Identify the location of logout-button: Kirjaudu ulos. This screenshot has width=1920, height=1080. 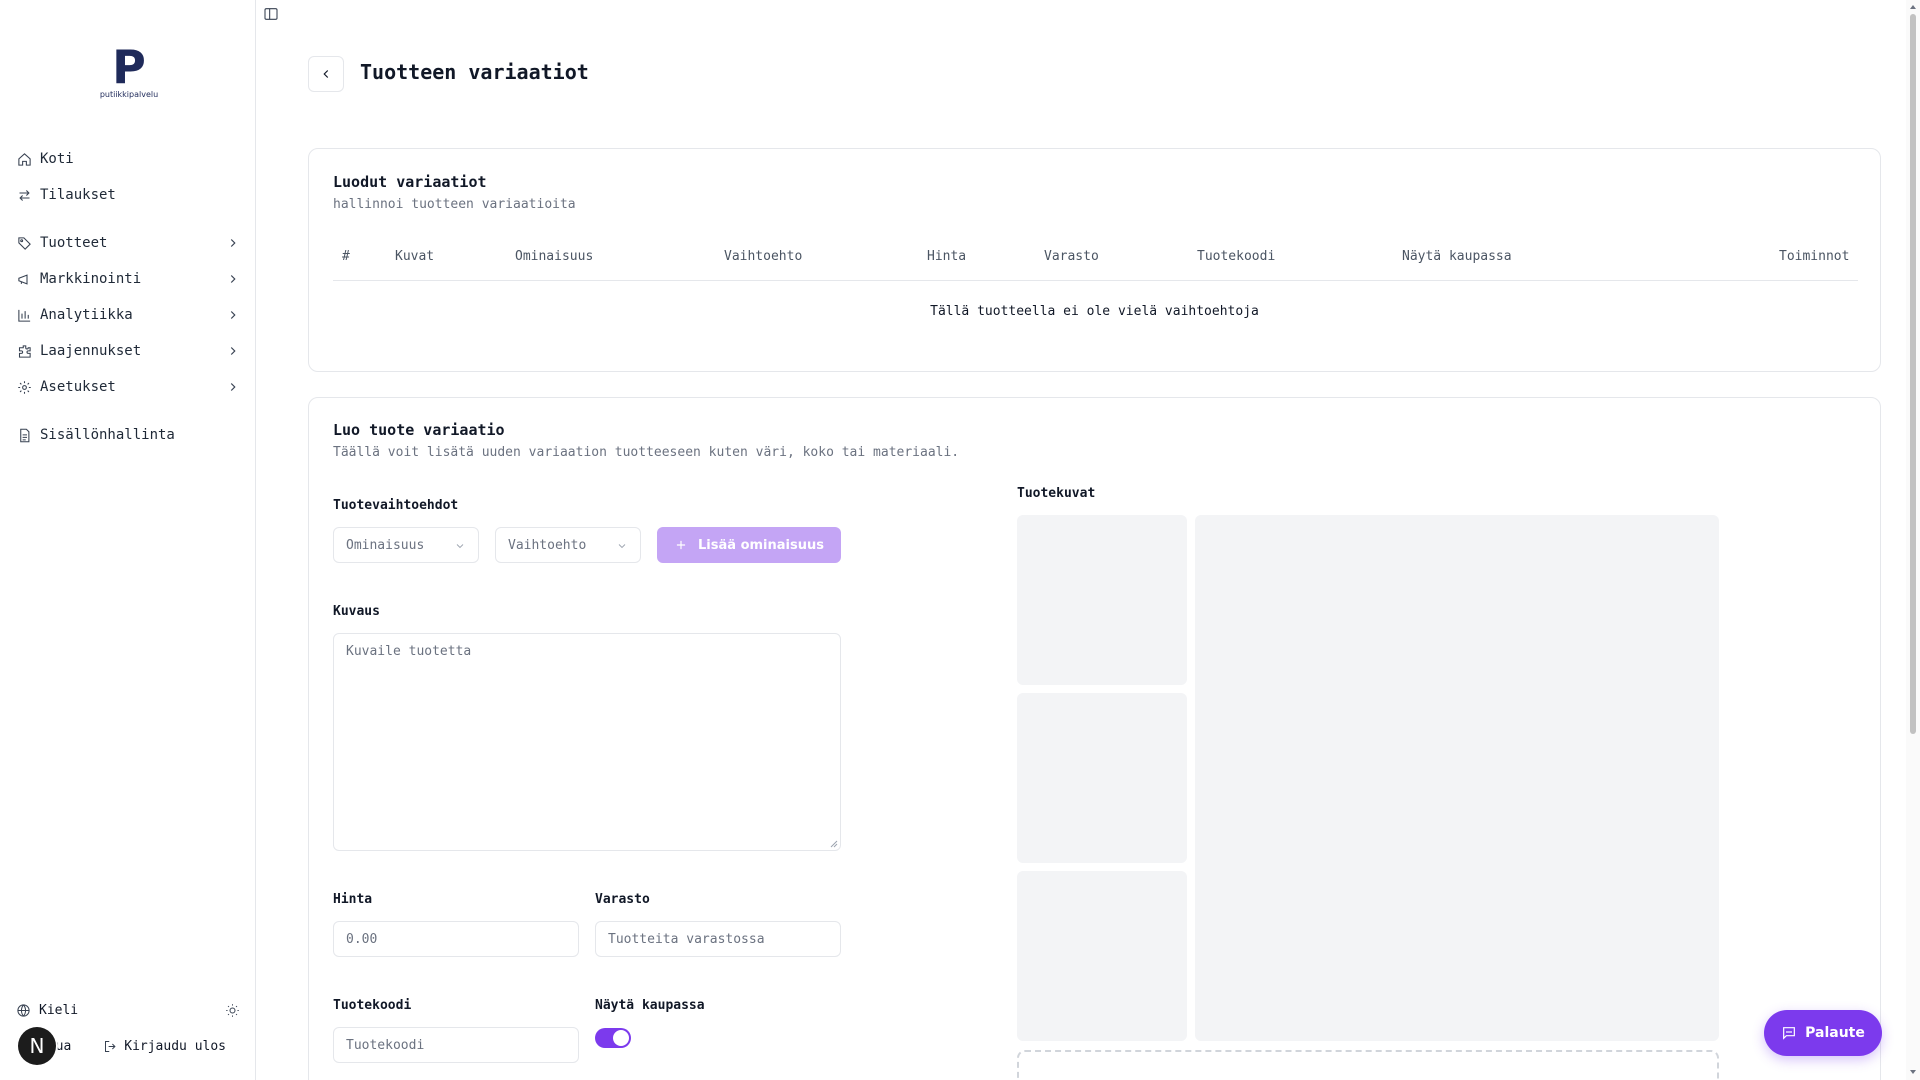
(164, 1046).